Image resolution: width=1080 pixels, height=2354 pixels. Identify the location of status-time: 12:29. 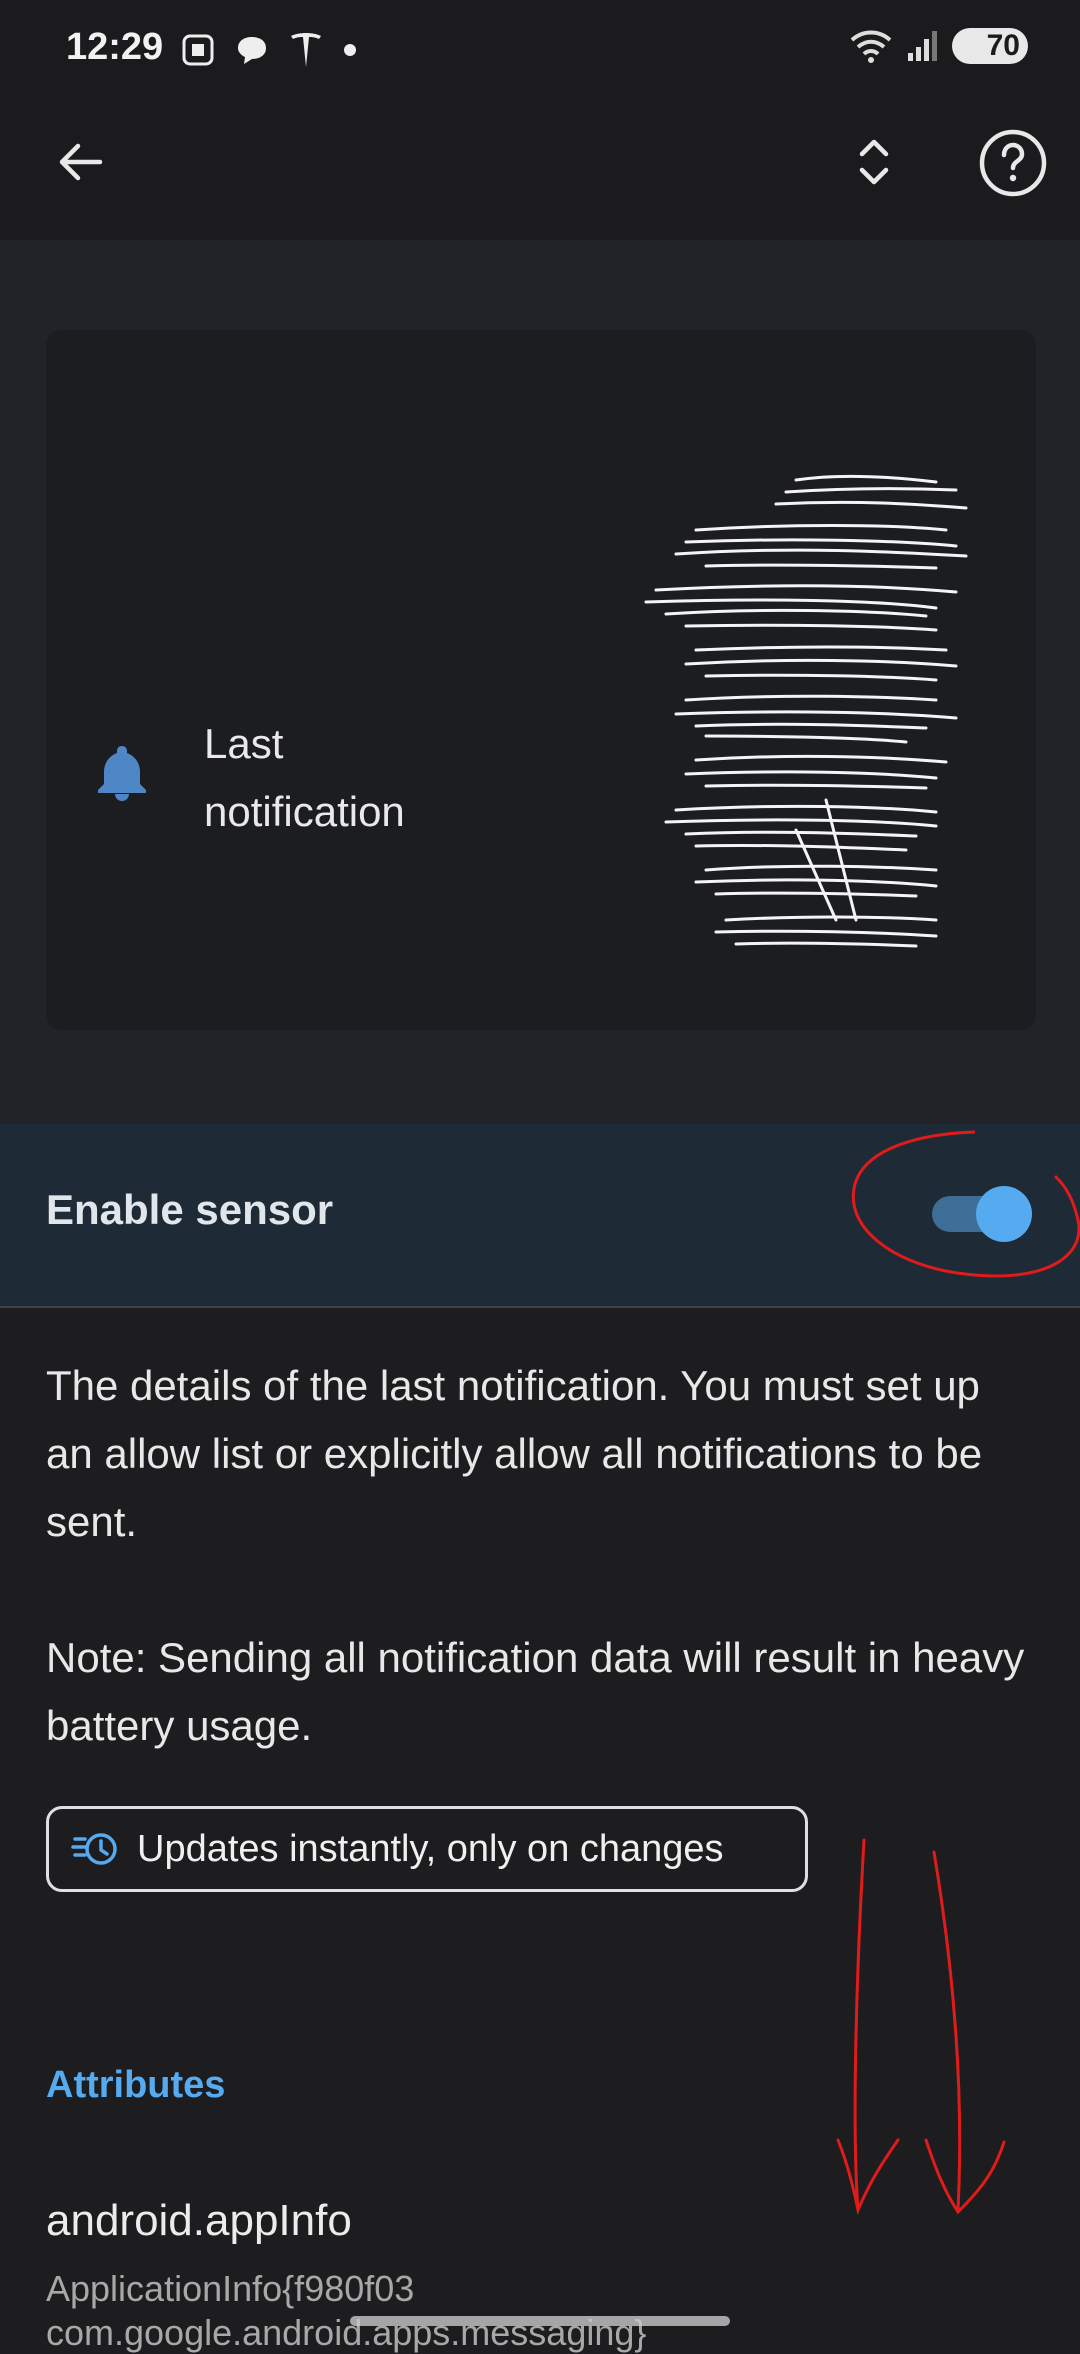
(115, 47).